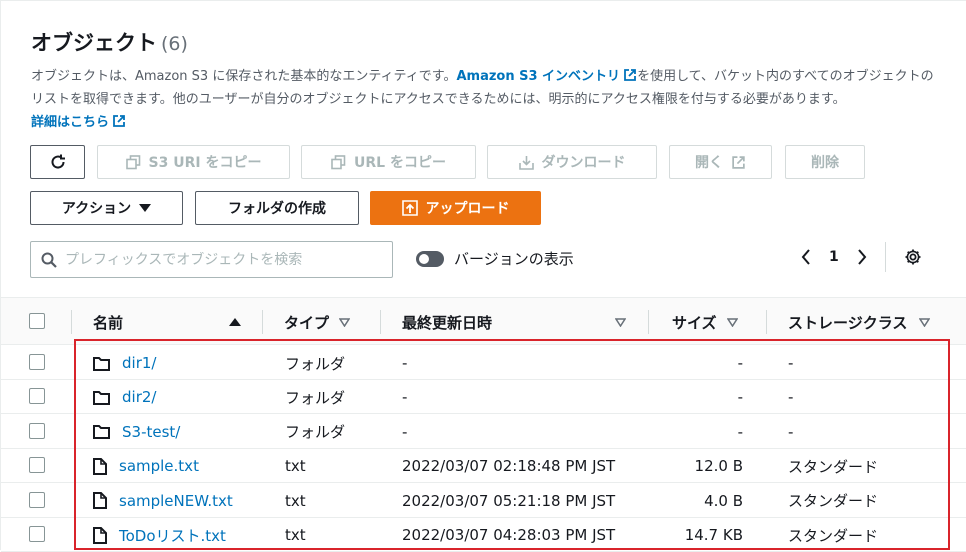 The width and height of the screenshot is (966, 552). Describe the element at coordinates (848, 322) in the screenshot. I see `column-storage-class-label: ストレージクラス` at that location.